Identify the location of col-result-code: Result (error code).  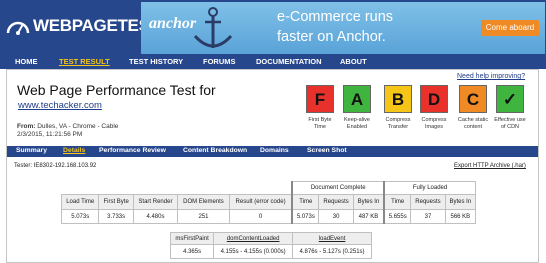
(260, 202).